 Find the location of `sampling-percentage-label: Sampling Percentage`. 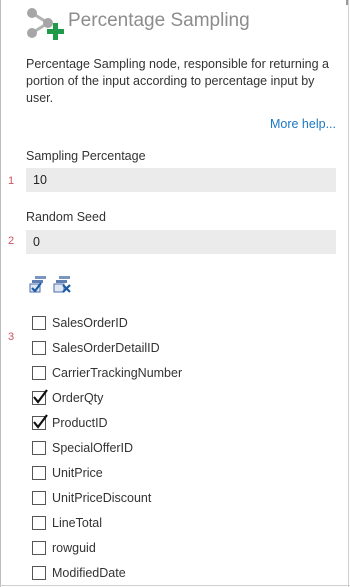

sampling-percentage-label: Sampling Percentage is located at coordinates (86, 156).